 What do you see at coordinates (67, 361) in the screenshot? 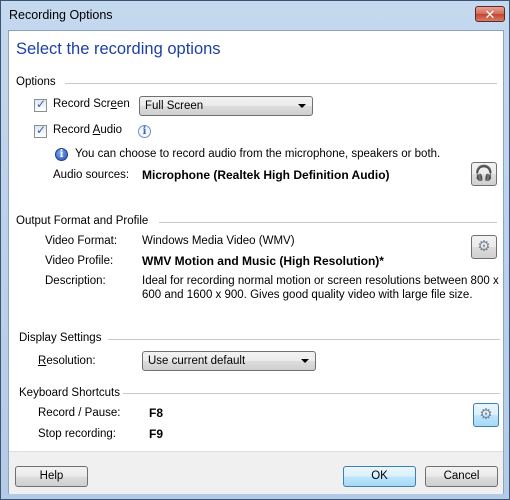
I see `resolution-label: Resolution:` at bounding box center [67, 361].